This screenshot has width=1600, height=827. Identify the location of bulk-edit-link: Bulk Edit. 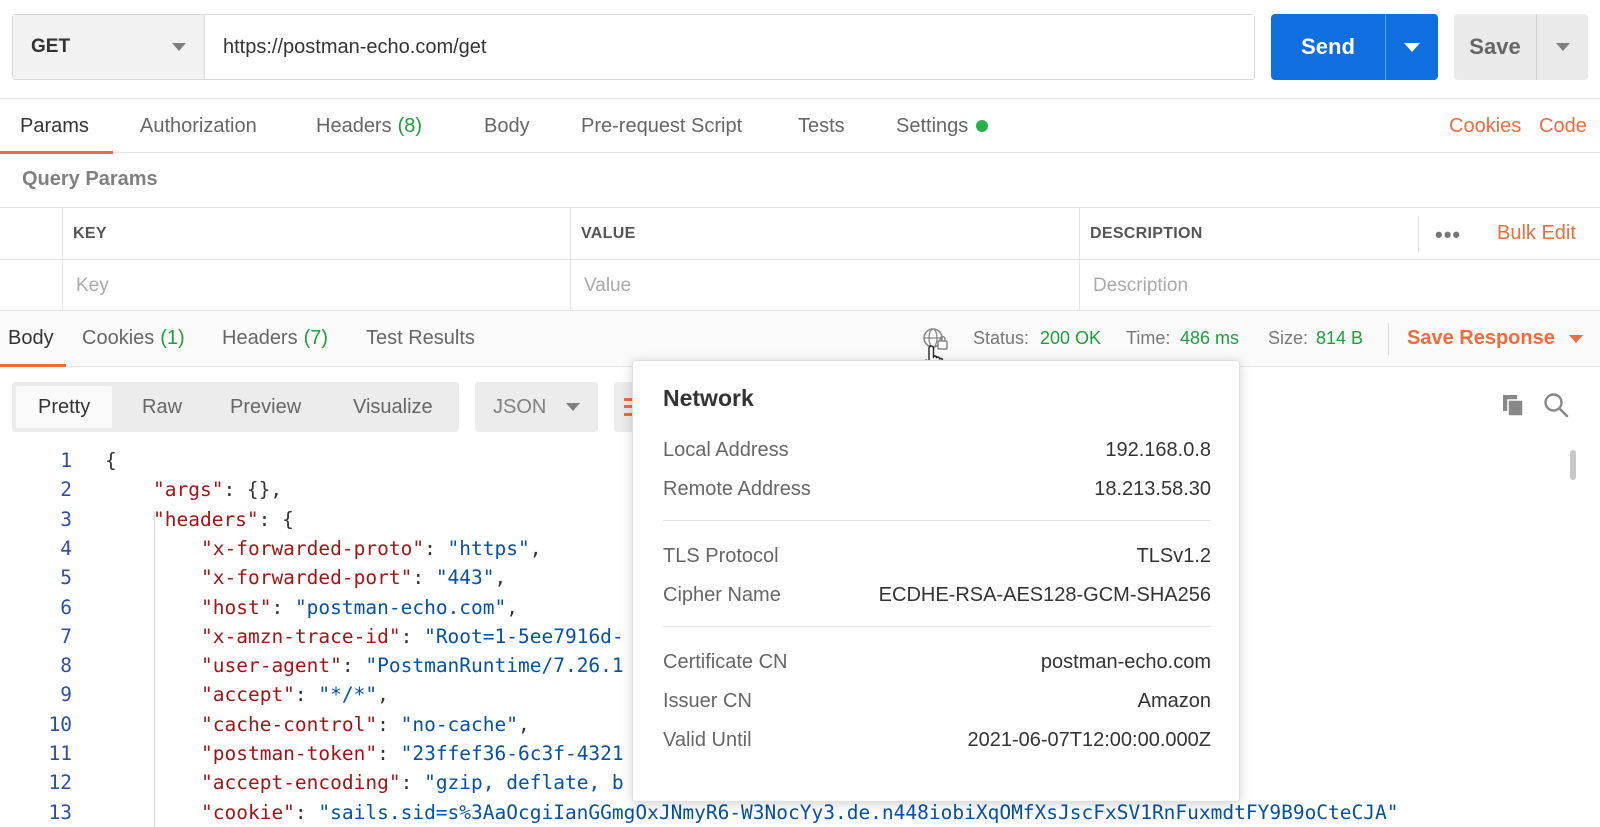
(1536, 233).